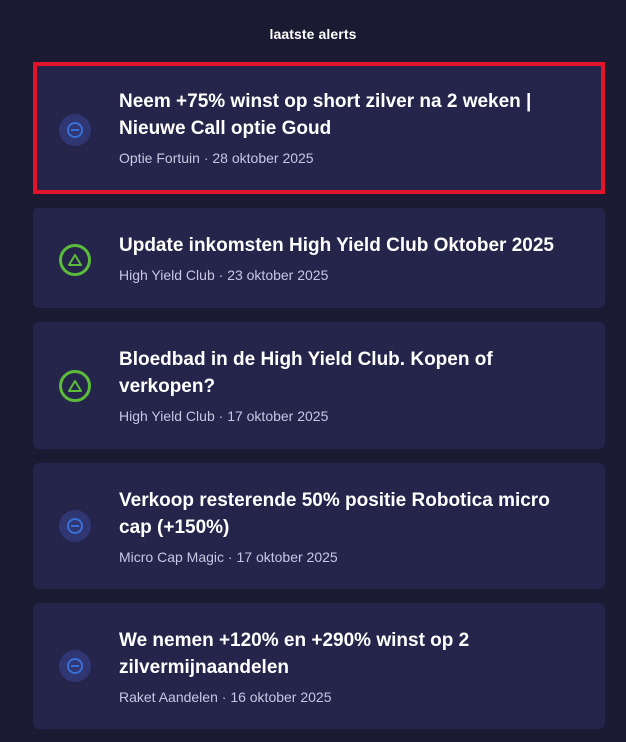 The image size is (626, 742). I want to click on alert-date: 28 oktober 2025, so click(263, 158).